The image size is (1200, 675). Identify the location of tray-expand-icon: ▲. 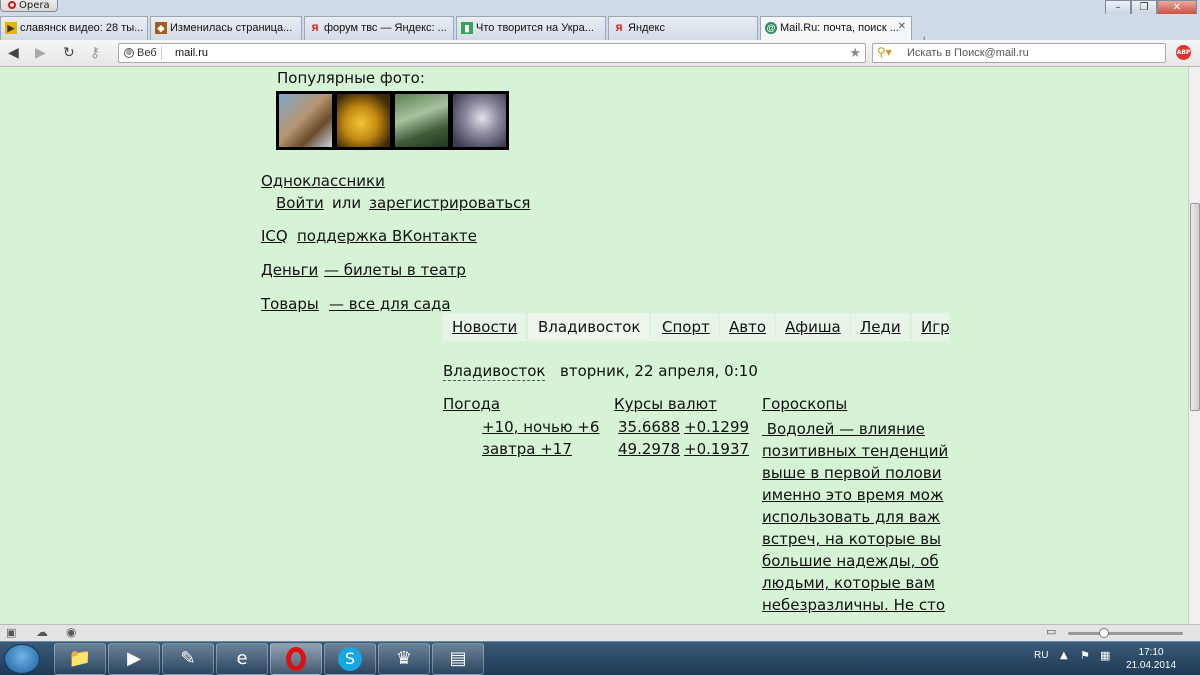
(1064, 655).